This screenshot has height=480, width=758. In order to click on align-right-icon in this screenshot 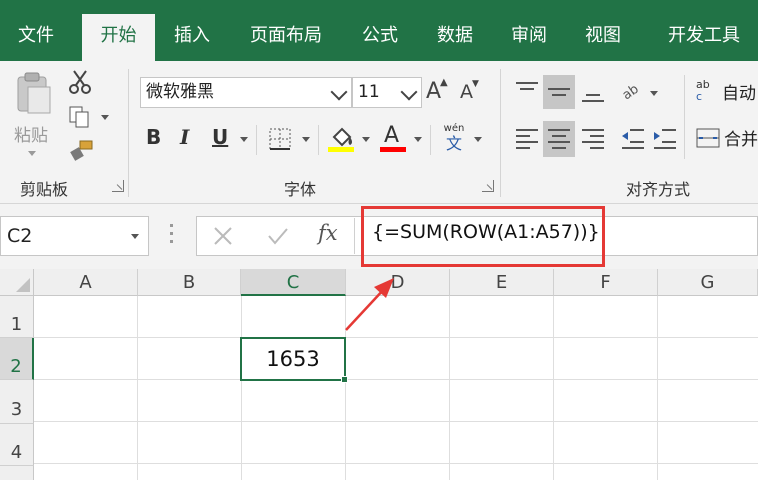, I will do `click(593, 138)`.